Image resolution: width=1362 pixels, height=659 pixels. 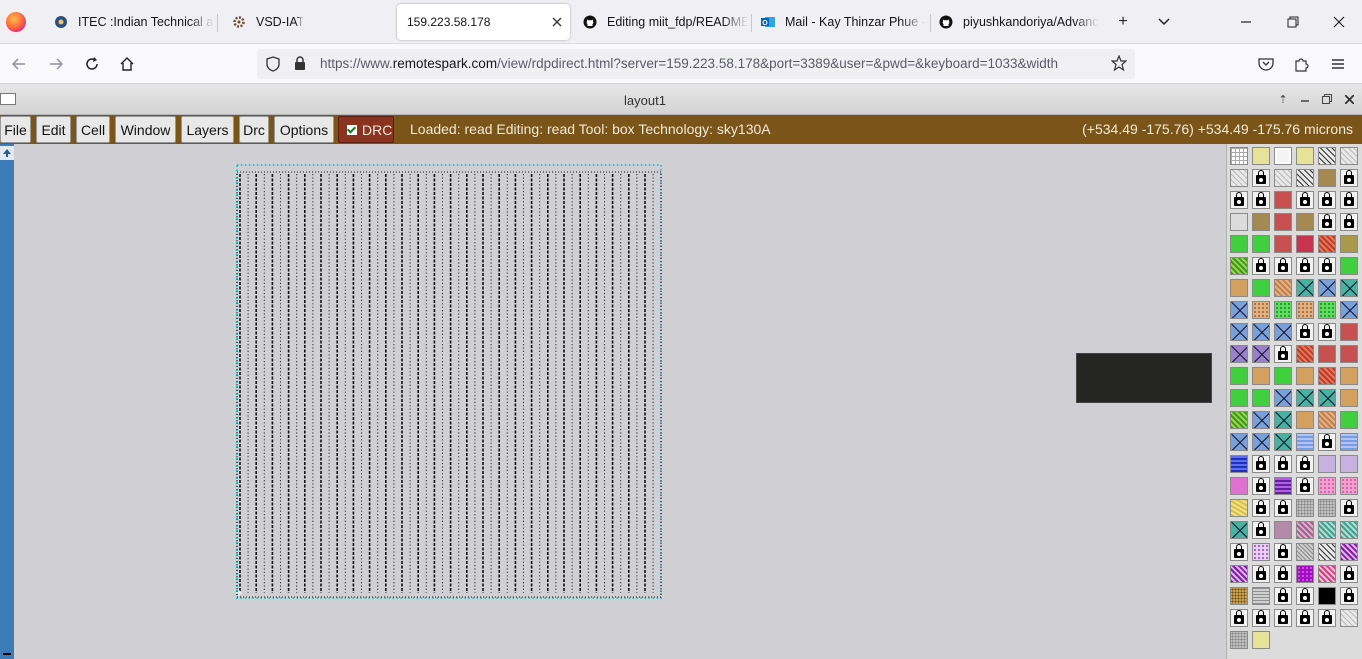 What do you see at coordinates (1283, 530) in the screenshot?
I see `layer-swatch-mauve` at bounding box center [1283, 530].